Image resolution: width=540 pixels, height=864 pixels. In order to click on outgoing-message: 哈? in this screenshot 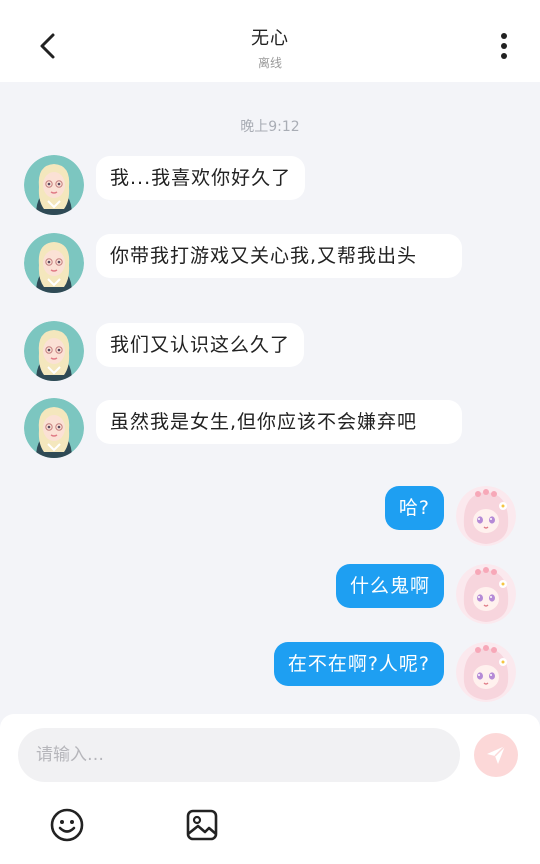, I will do `click(414, 508)`.